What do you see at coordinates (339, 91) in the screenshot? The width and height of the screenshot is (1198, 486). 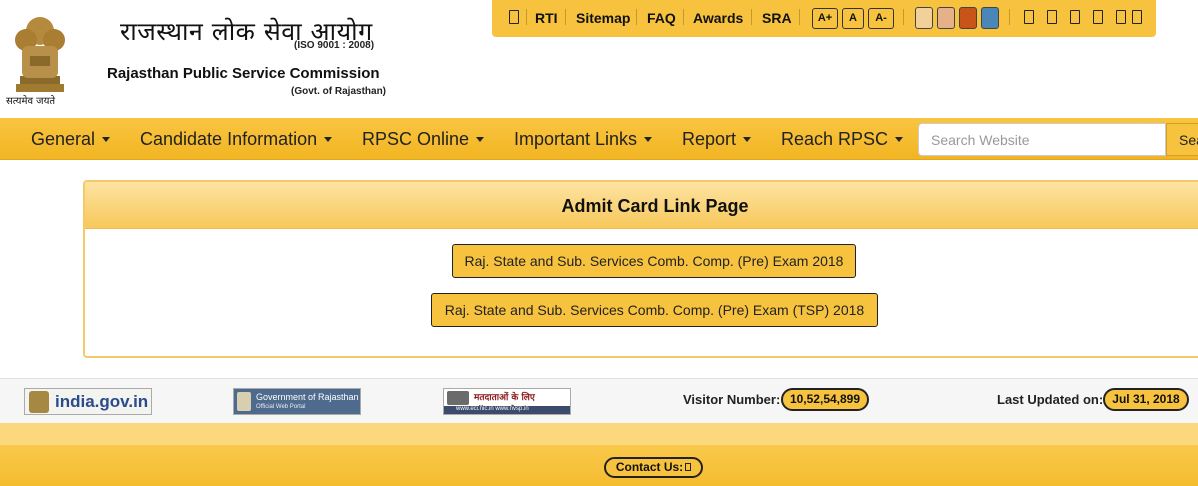 I see `govt-subtitle: (Govt. of Rajasthan)` at bounding box center [339, 91].